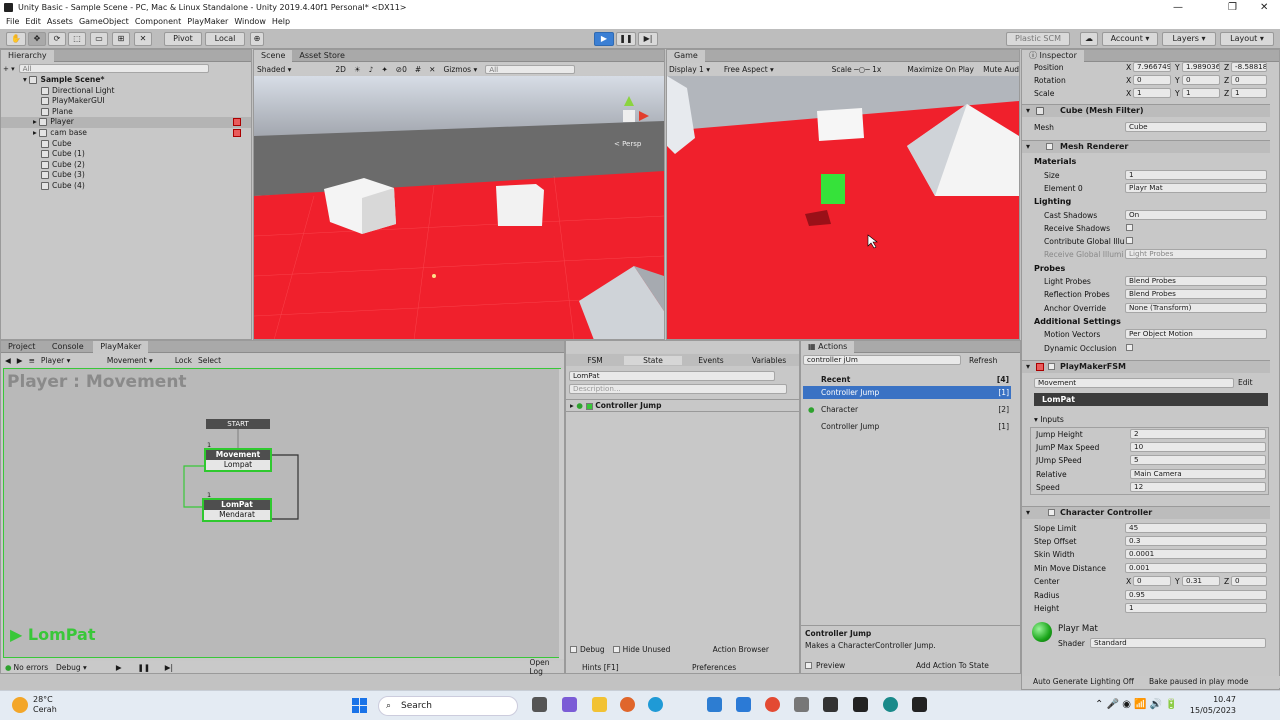 This screenshot has width=1280, height=720. Describe the element at coordinates (1249, 80) in the screenshot. I see `rotation-z-field: 0` at that location.